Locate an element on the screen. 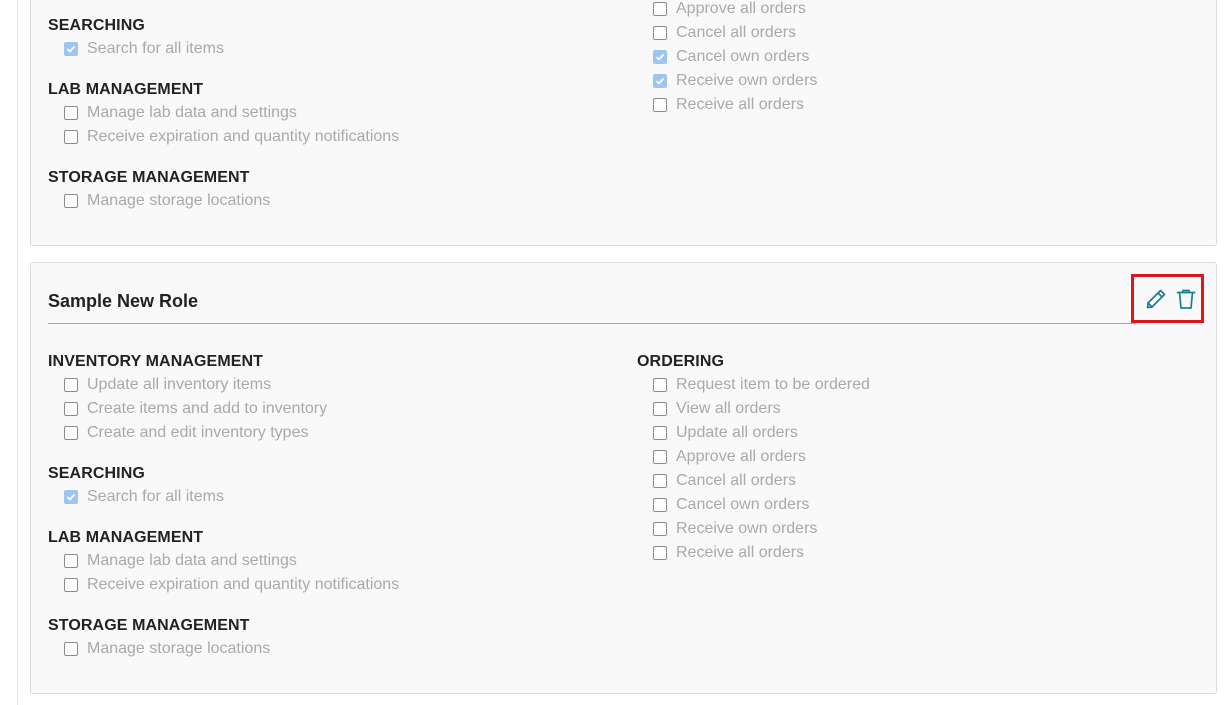  permission-label: View all orders is located at coordinates (728, 408).